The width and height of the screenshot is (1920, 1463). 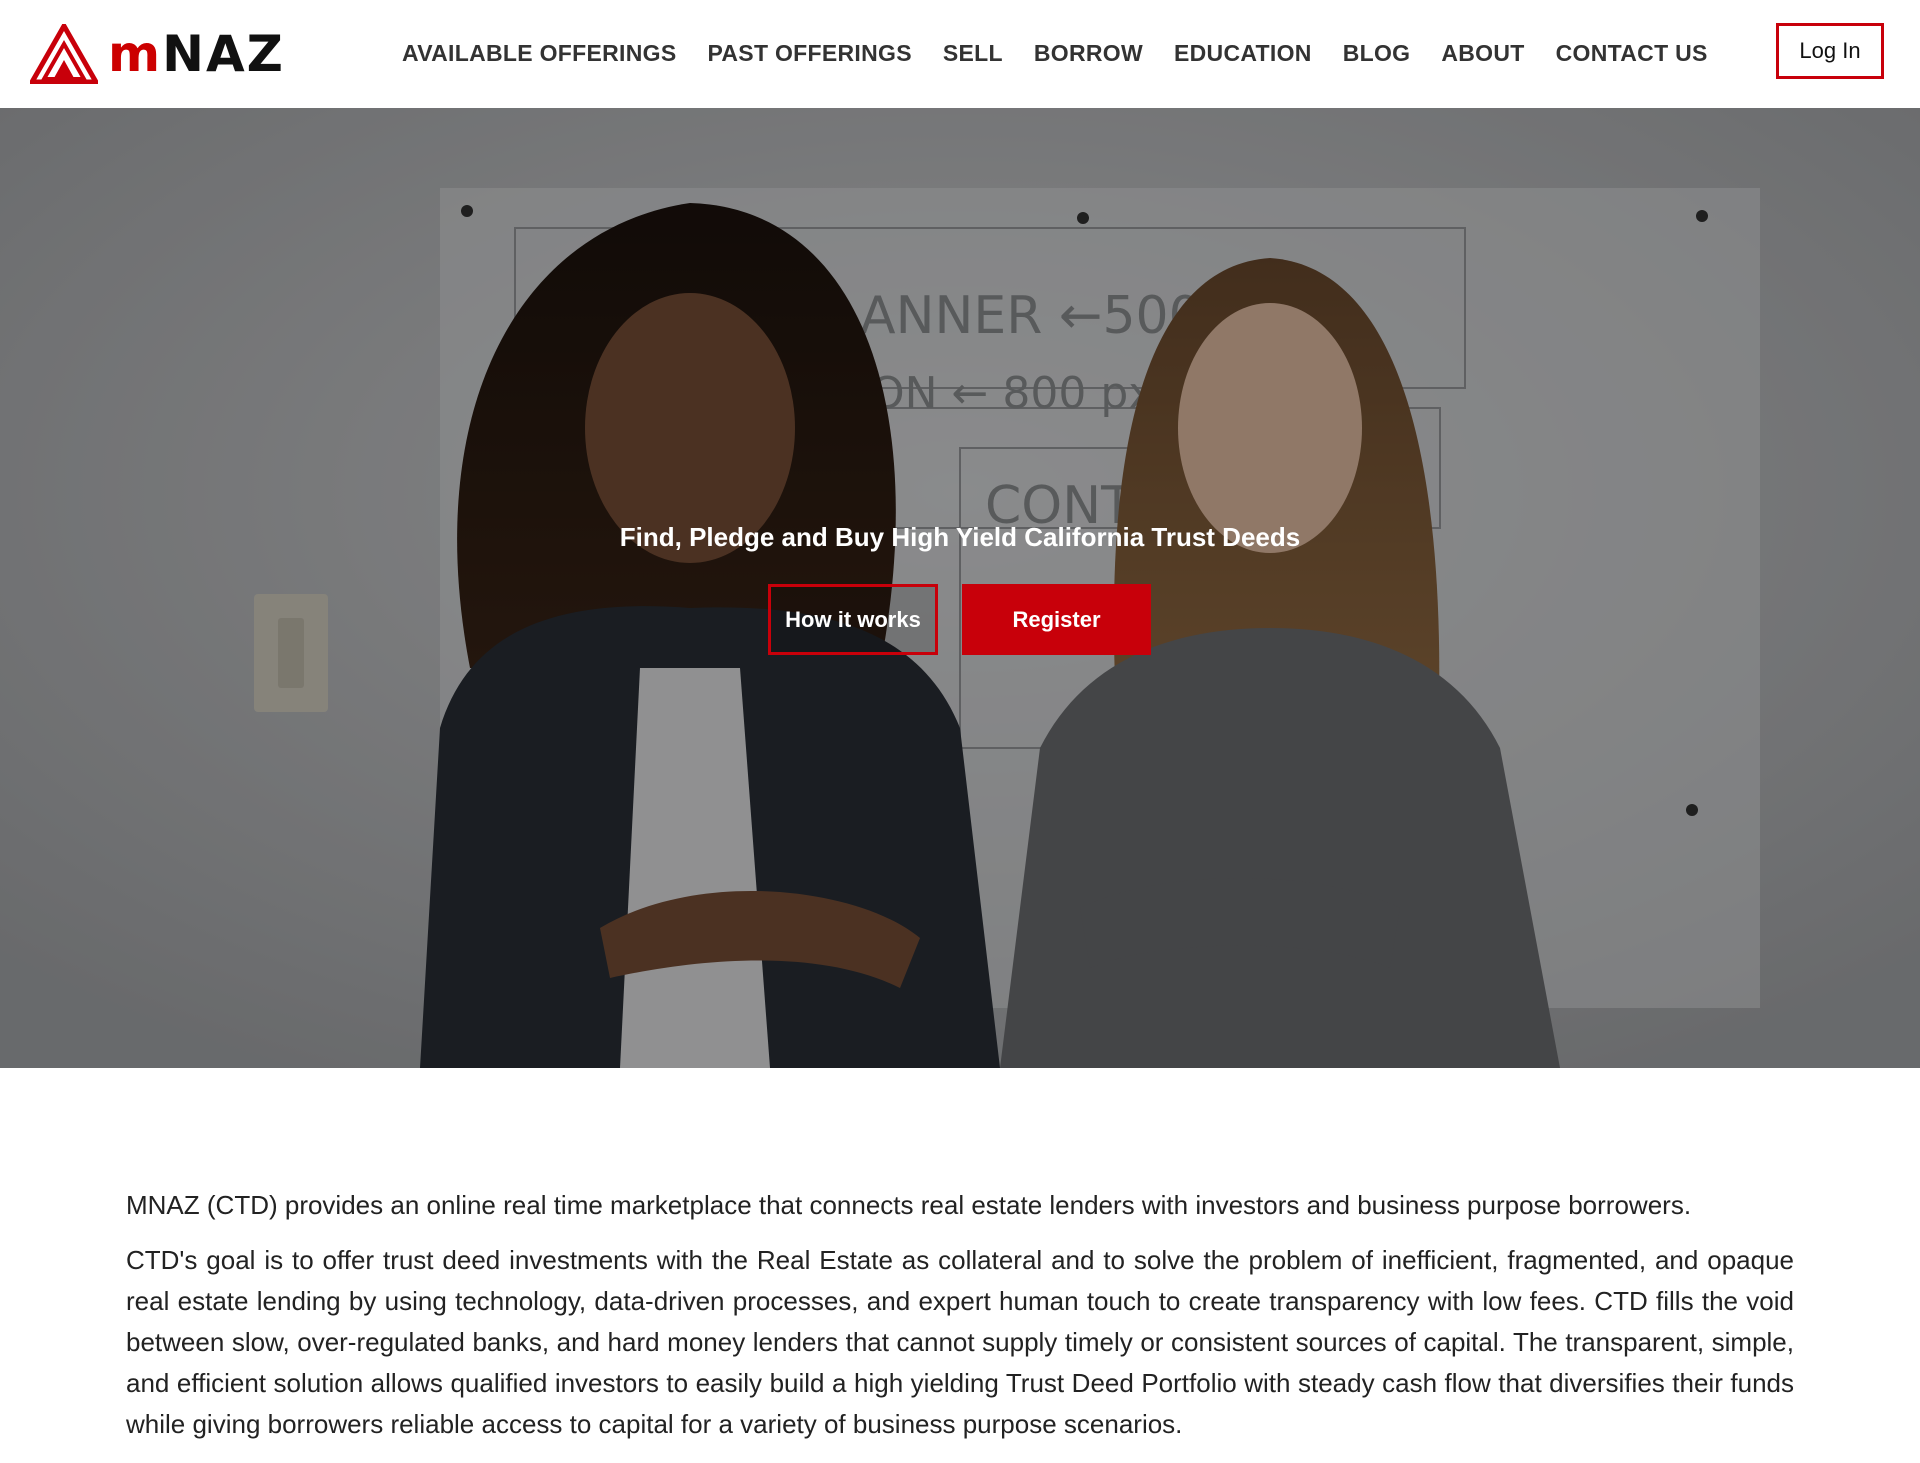 What do you see at coordinates (1482, 53) in the screenshot?
I see `nav-about: ABOUT` at bounding box center [1482, 53].